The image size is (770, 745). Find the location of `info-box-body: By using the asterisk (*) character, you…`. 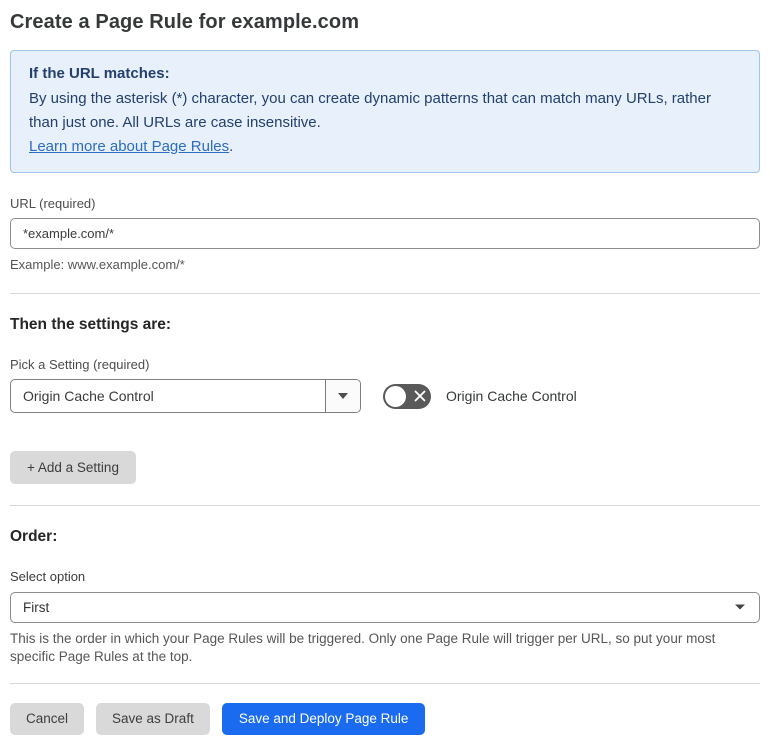

info-box-body: By using the asterisk (*) character, you… is located at coordinates (370, 110).